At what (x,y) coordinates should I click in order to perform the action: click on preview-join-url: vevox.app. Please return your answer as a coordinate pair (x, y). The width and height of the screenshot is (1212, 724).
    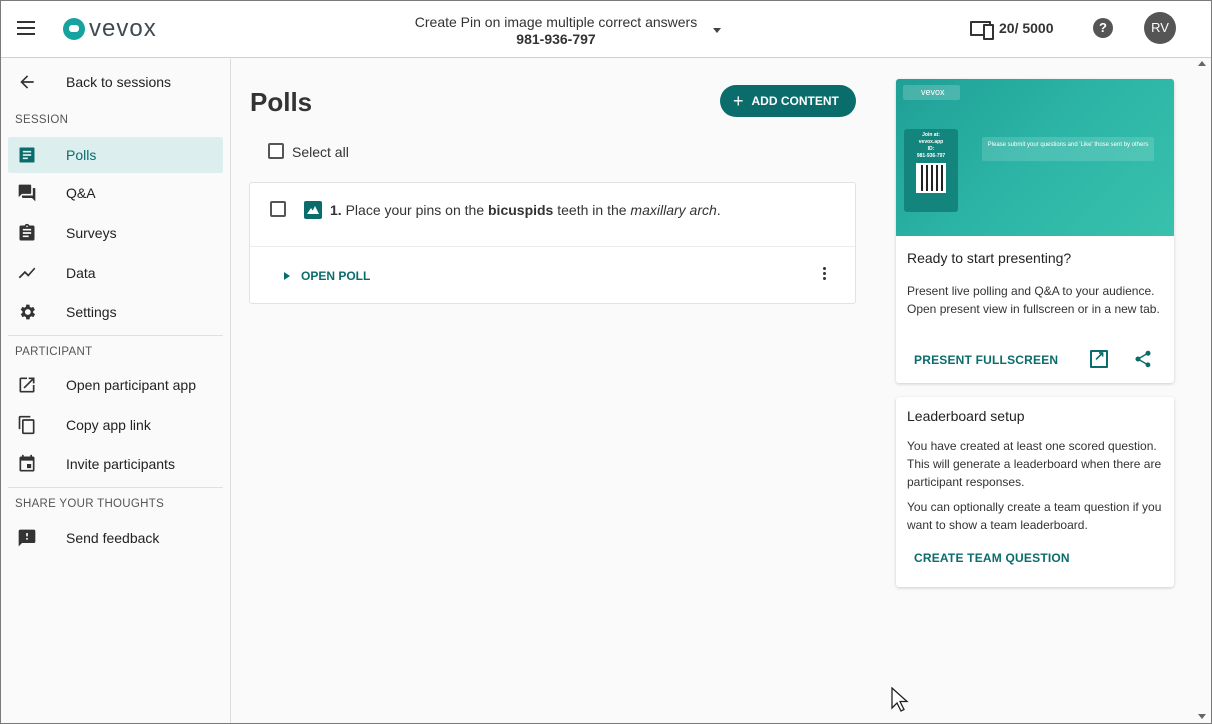
    Looking at the image, I should click on (931, 142).